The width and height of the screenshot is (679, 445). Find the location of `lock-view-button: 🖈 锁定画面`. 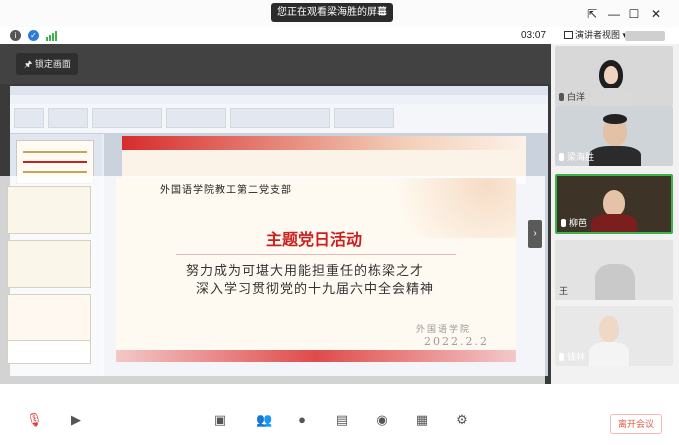

lock-view-button: 🖈 锁定画面 is located at coordinates (47, 64).